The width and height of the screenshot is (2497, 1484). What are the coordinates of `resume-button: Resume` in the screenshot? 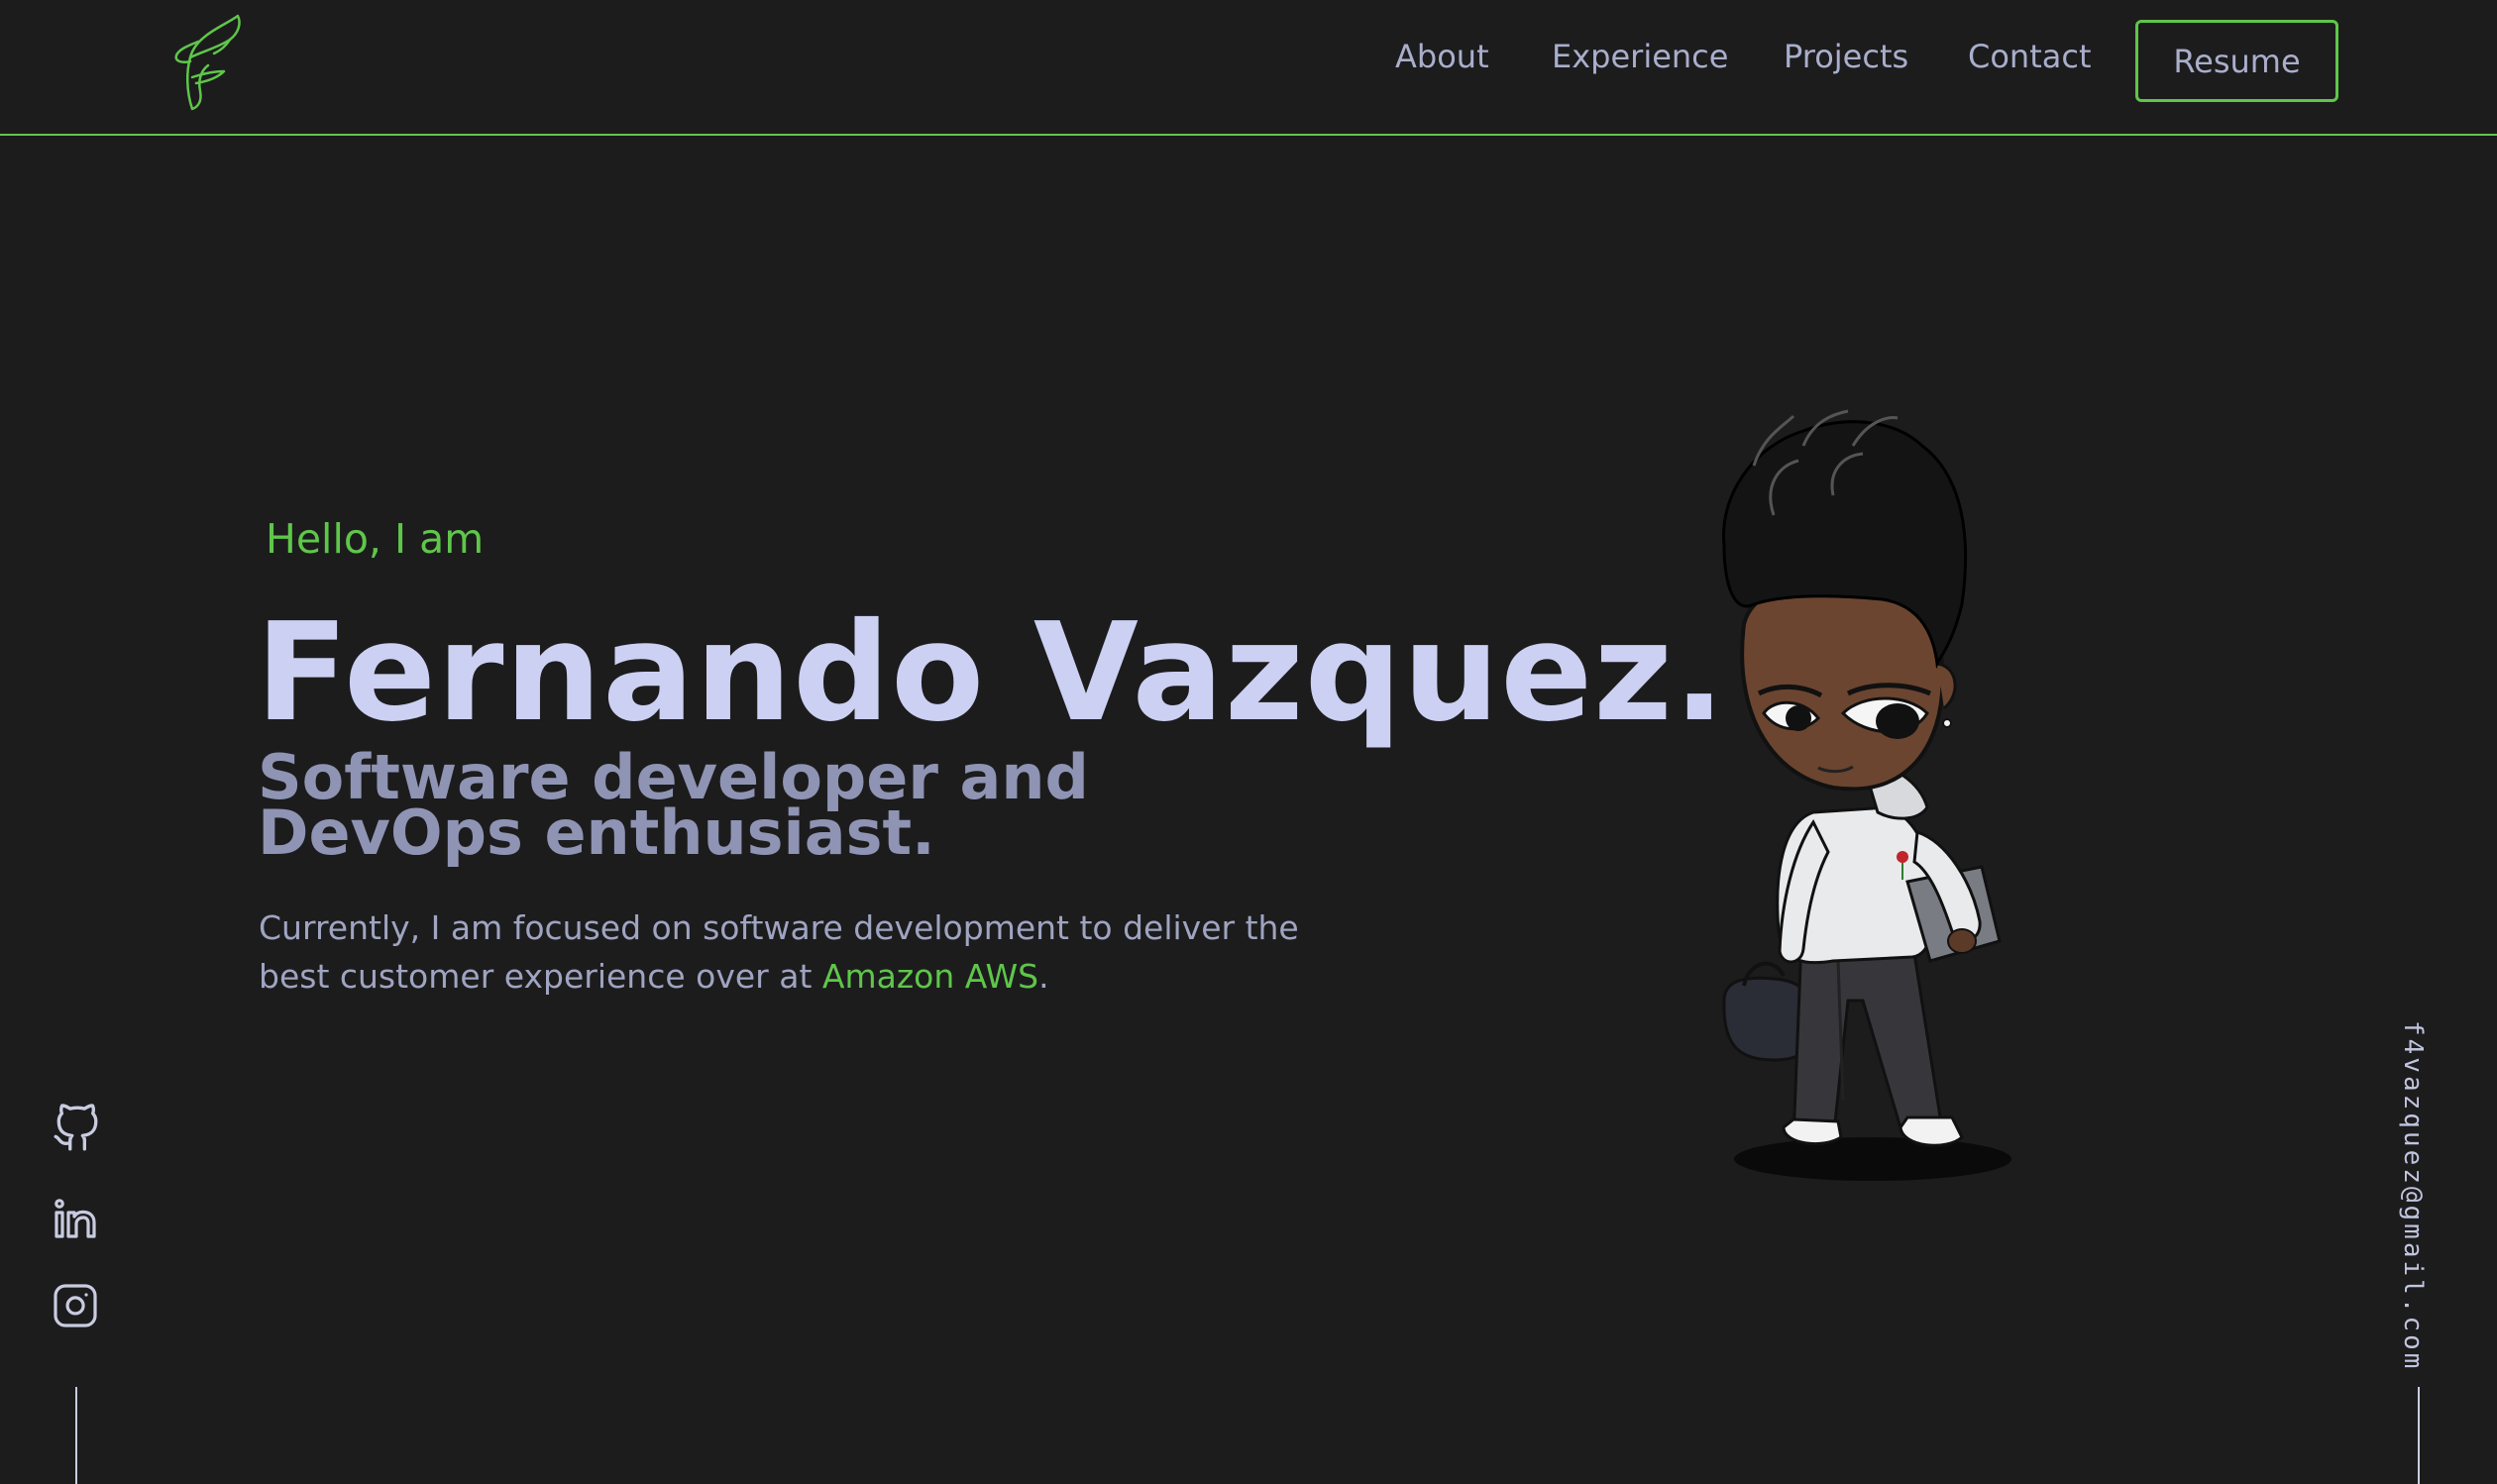 It's located at (2236, 61).